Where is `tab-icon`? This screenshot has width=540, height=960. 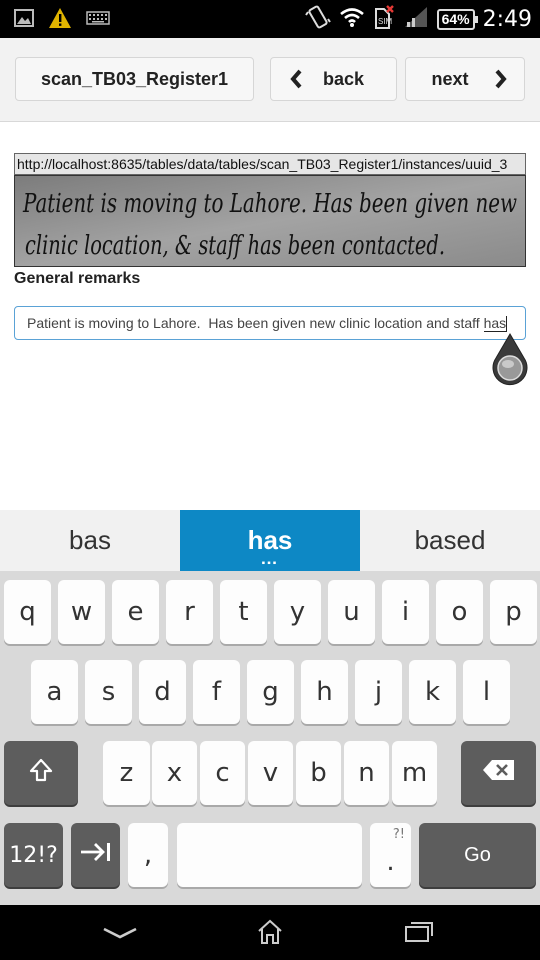 tab-icon is located at coordinates (96, 855).